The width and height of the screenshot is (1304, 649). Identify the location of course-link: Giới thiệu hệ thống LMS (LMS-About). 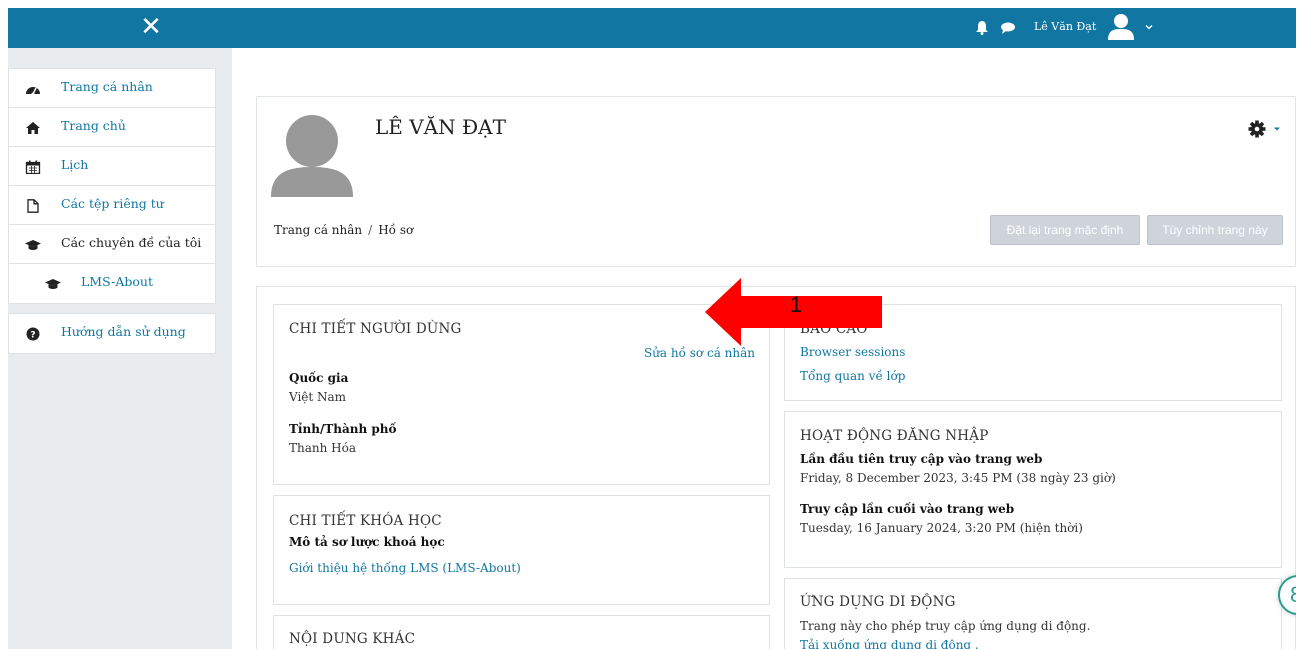
(405, 568).